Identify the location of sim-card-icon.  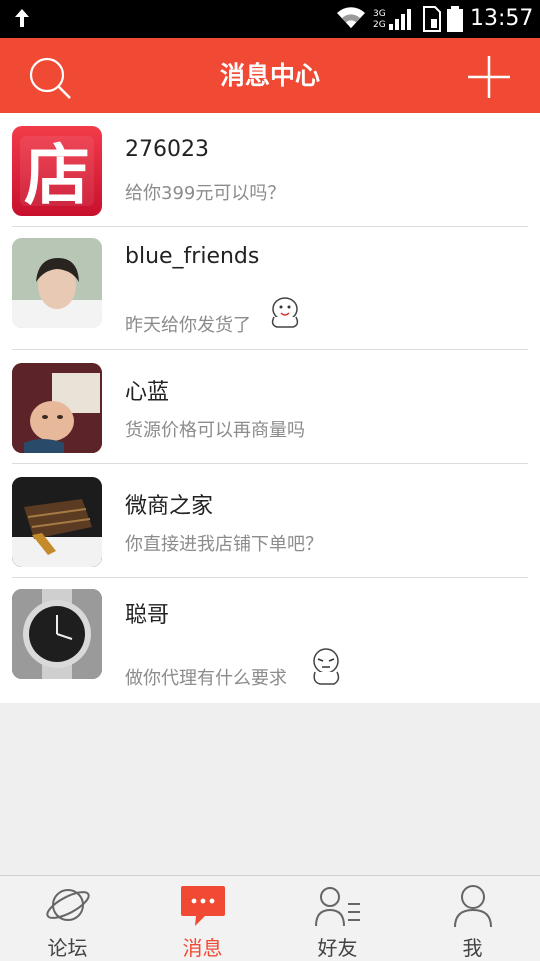
(432, 19).